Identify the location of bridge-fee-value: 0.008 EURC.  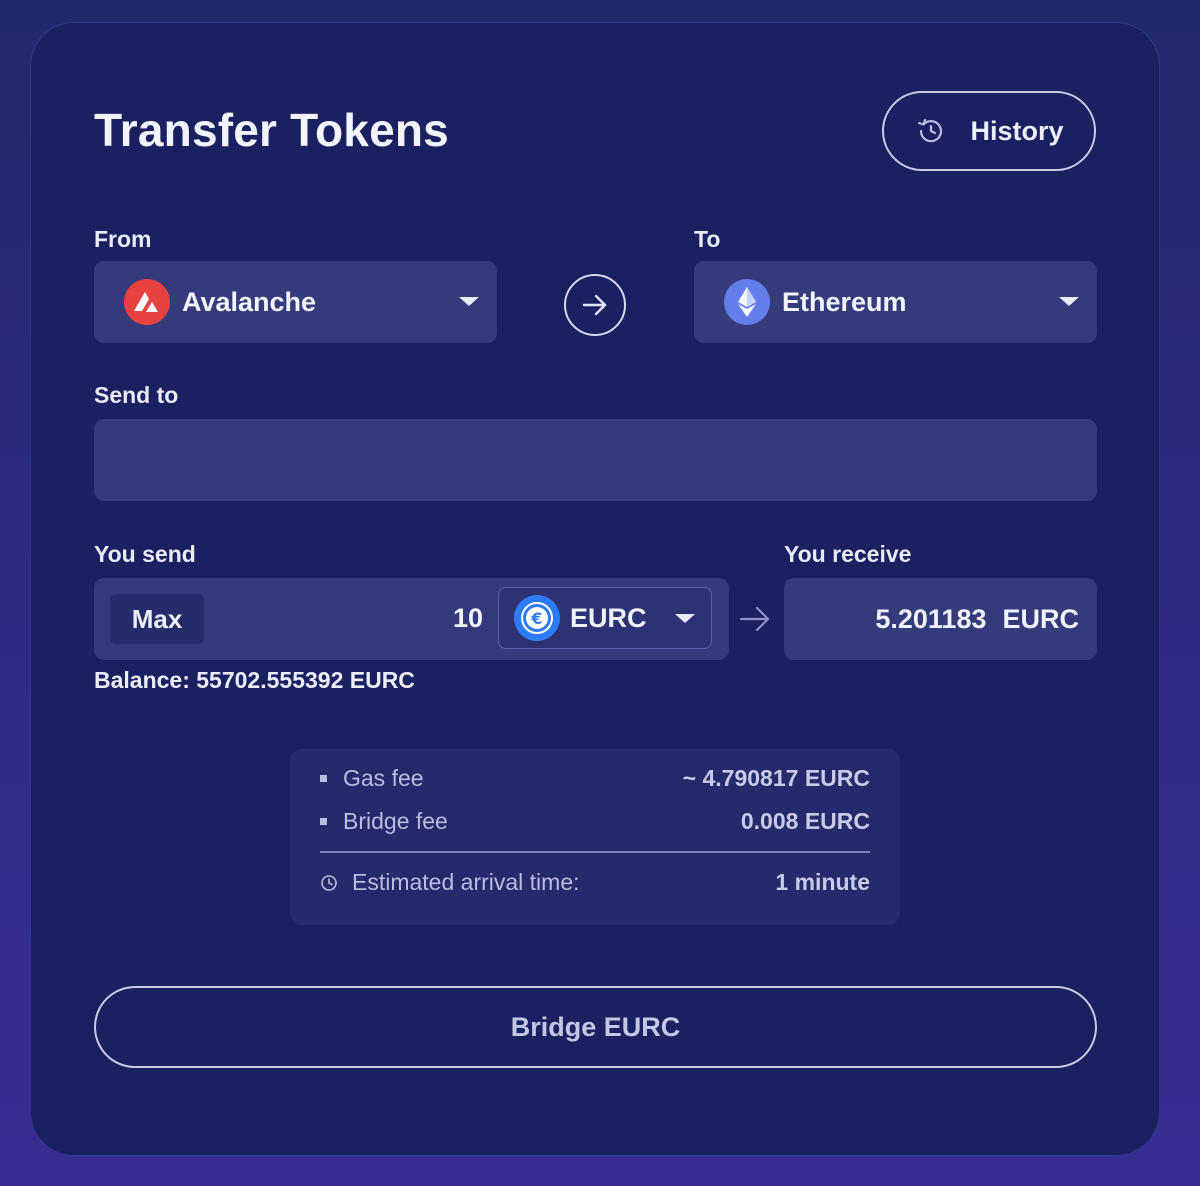
(805, 821).